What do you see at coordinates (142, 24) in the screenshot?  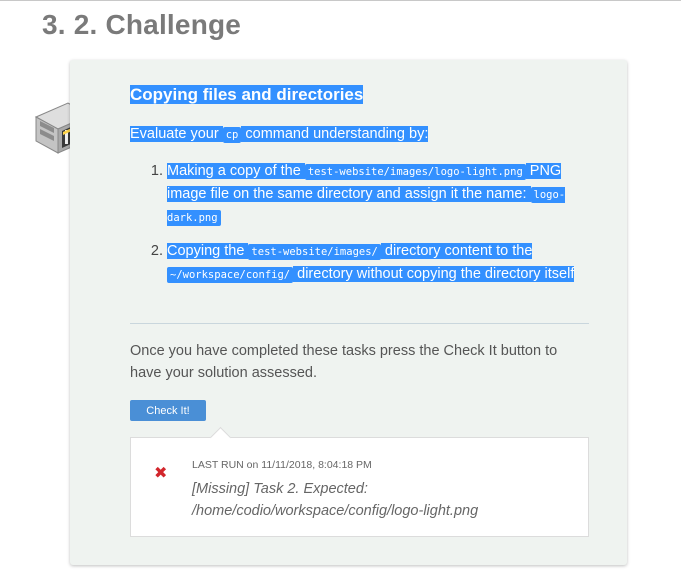 I see `page-title: 3. 2. Challenge` at bounding box center [142, 24].